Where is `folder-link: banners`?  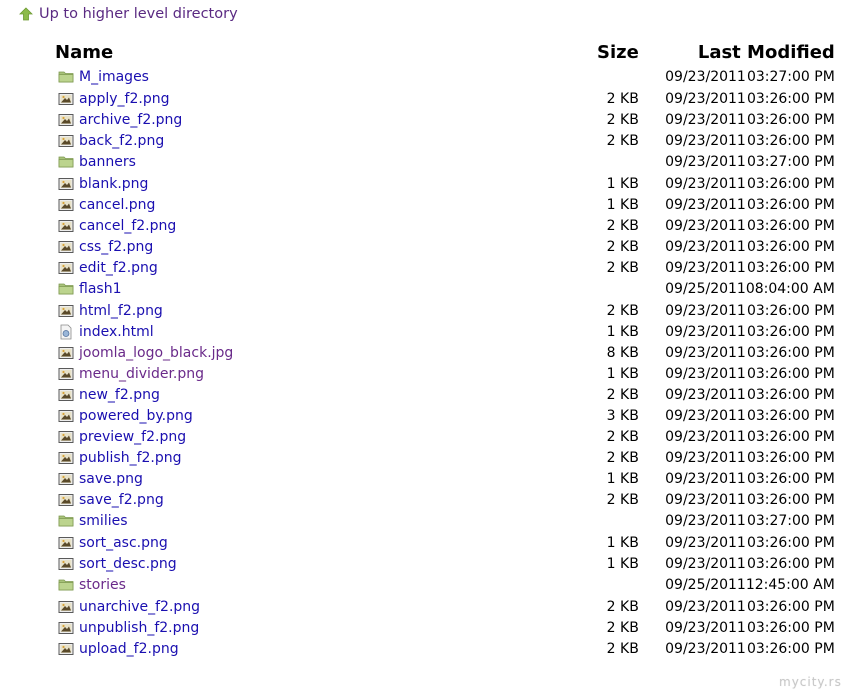 folder-link: banners is located at coordinates (107, 162).